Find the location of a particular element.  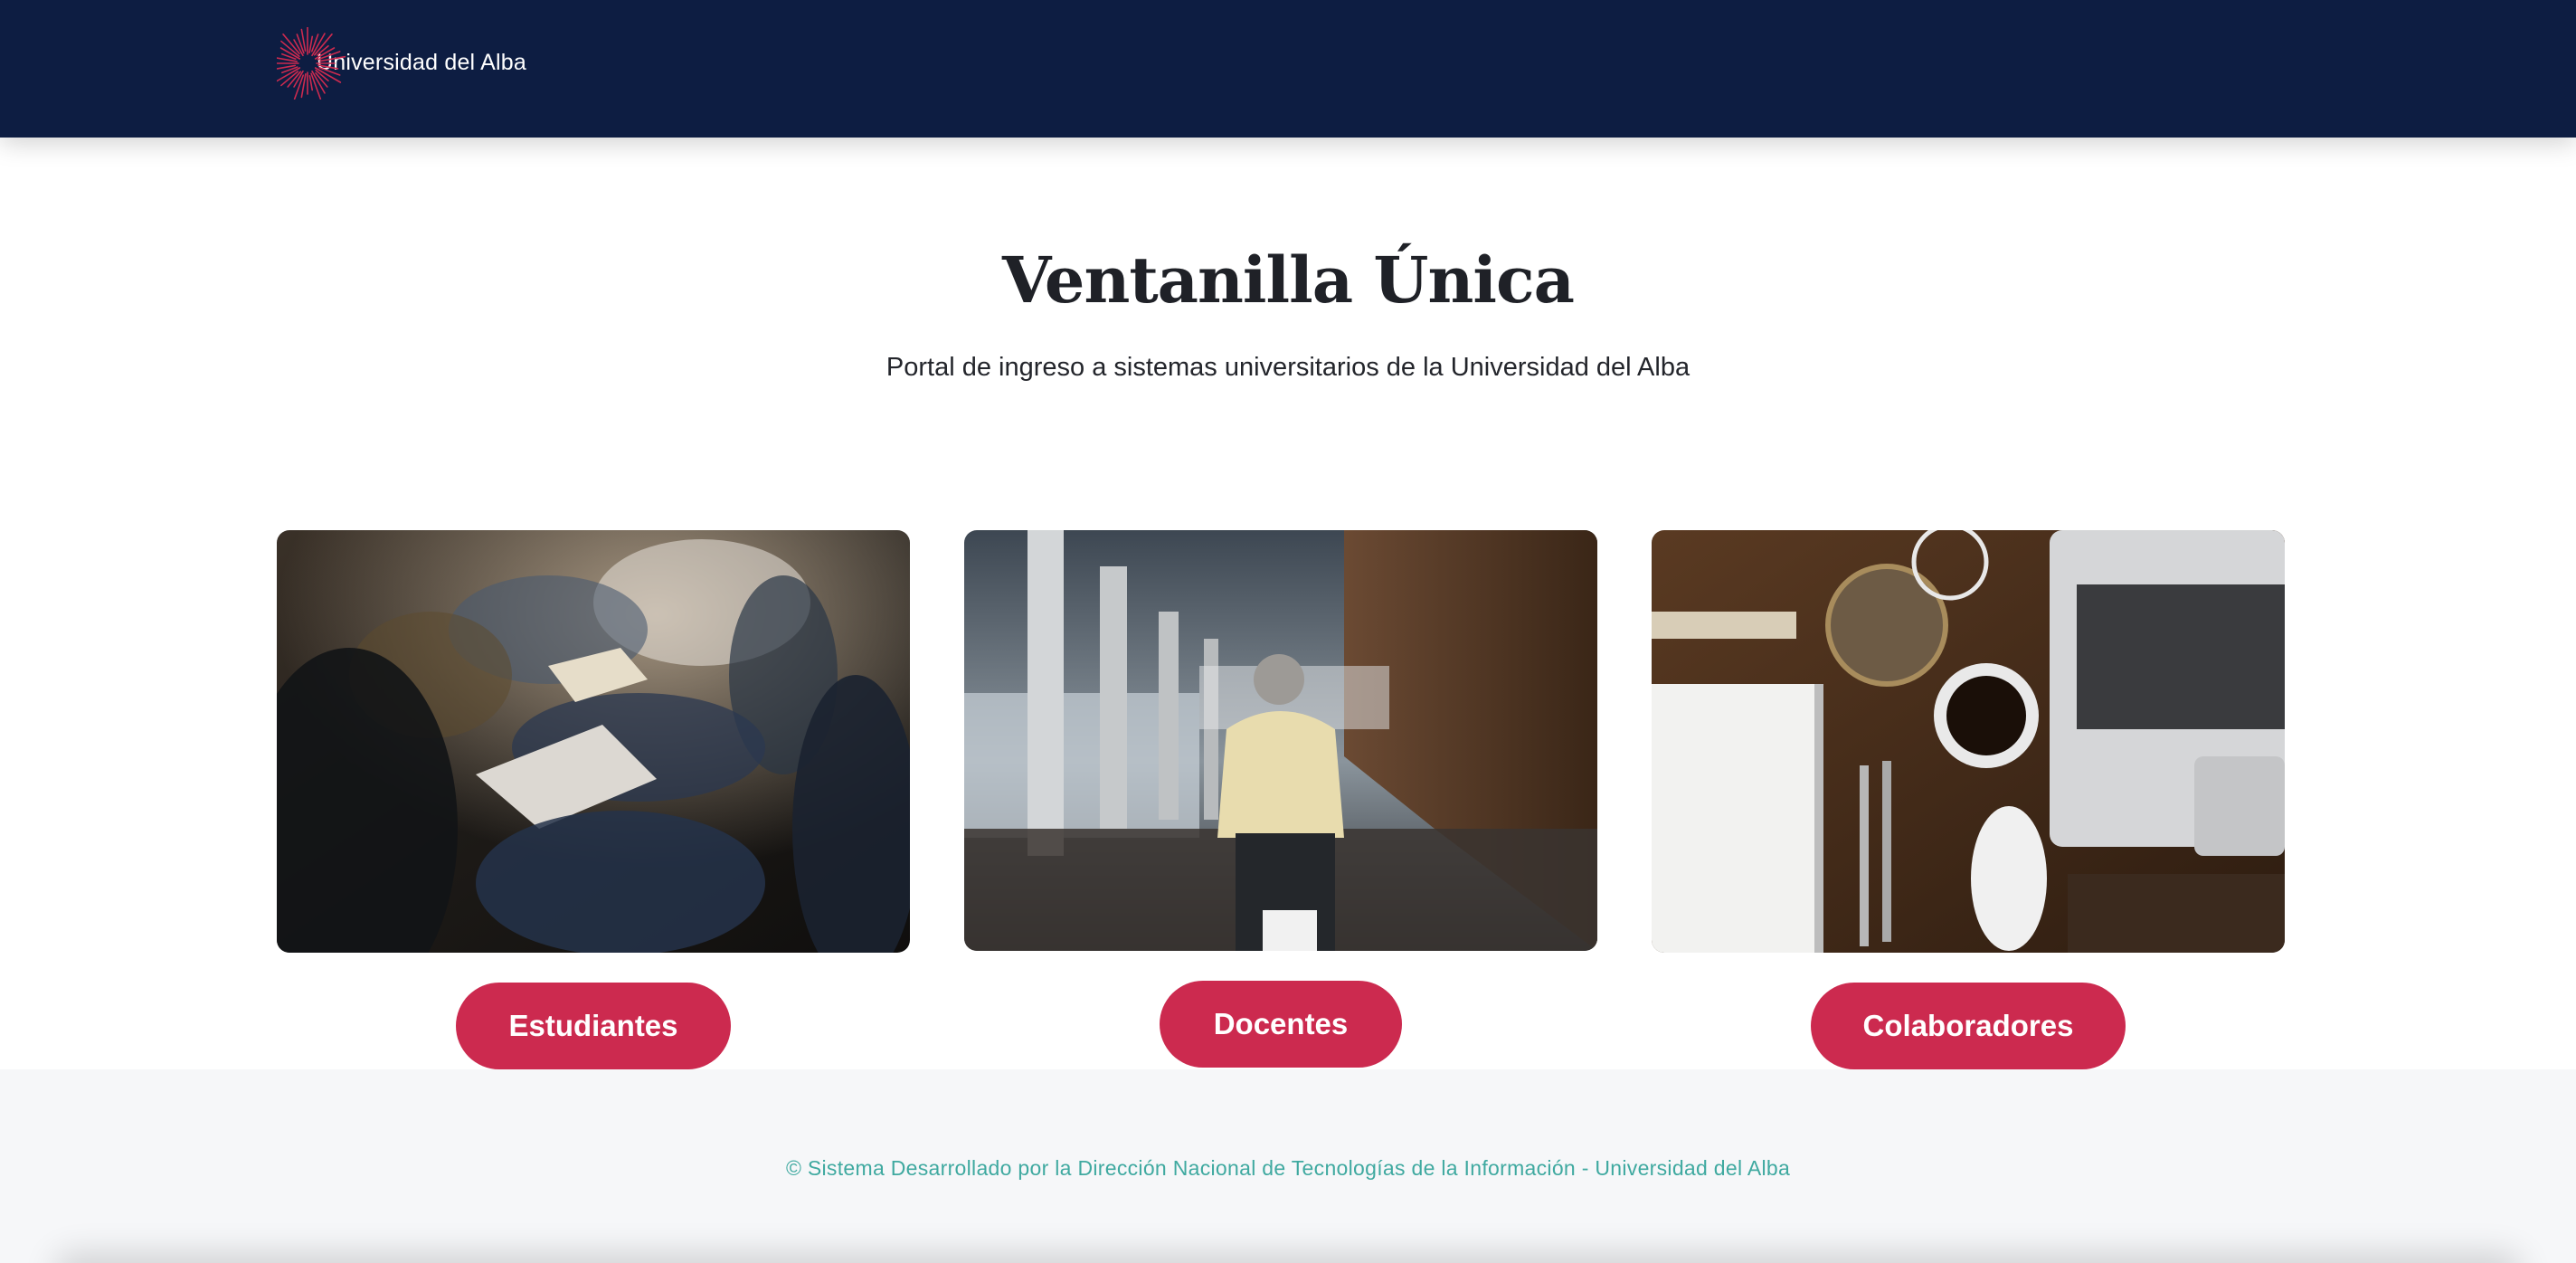

colaboradores-button: Colaboradores is located at coordinates (1969, 1026).